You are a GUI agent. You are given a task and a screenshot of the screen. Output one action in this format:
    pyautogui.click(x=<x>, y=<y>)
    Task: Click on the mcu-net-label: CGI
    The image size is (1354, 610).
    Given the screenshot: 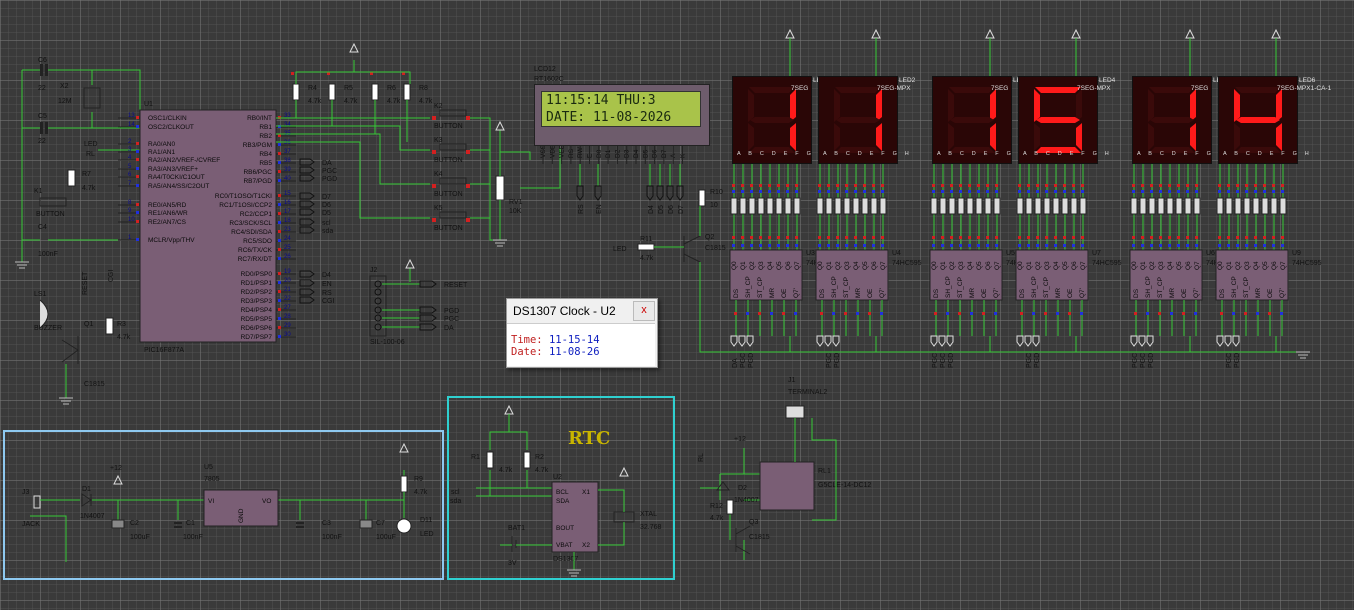 What is the action you would take?
    pyautogui.click(x=328, y=301)
    